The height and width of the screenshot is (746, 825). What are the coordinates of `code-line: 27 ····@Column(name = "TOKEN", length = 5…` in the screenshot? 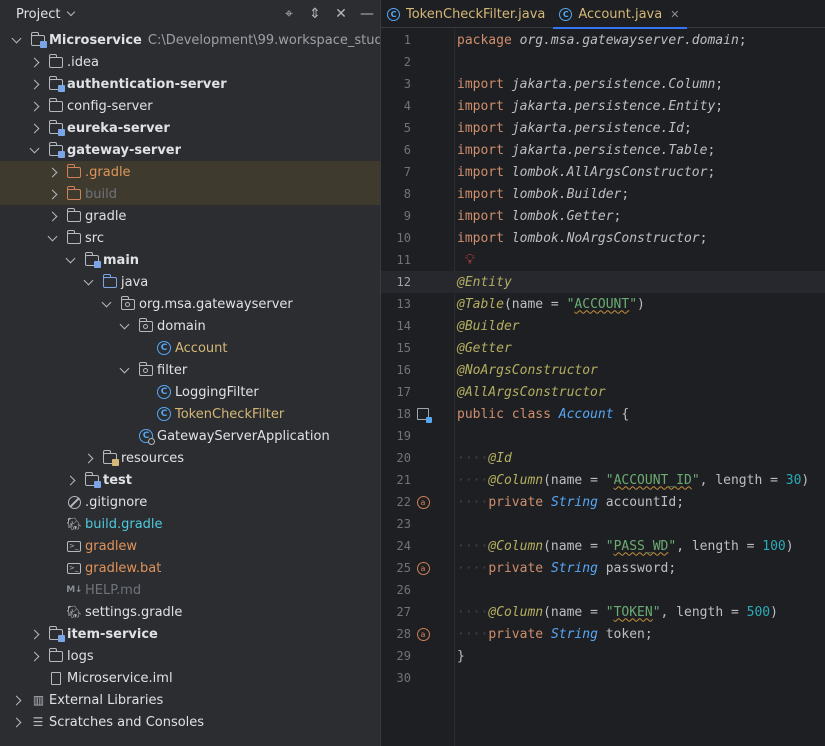 It's located at (603, 612).